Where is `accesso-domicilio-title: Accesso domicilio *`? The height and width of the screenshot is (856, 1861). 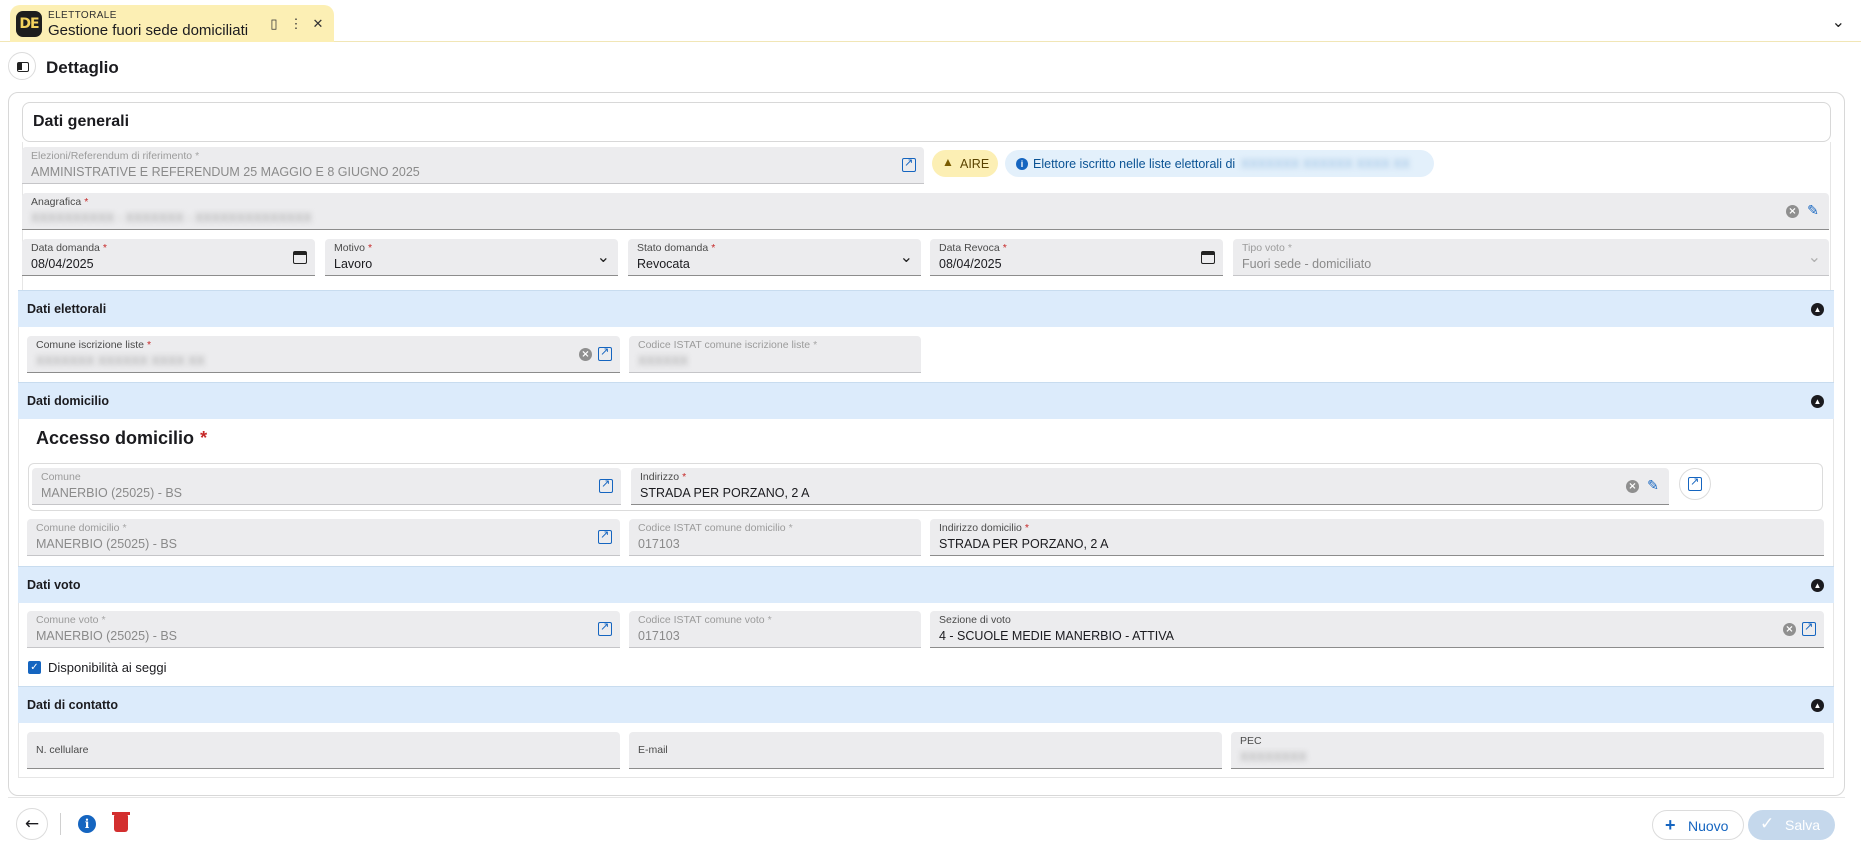 accesso-domicilio-title: Accesso domicilio * is located at coordinates (122, 438).